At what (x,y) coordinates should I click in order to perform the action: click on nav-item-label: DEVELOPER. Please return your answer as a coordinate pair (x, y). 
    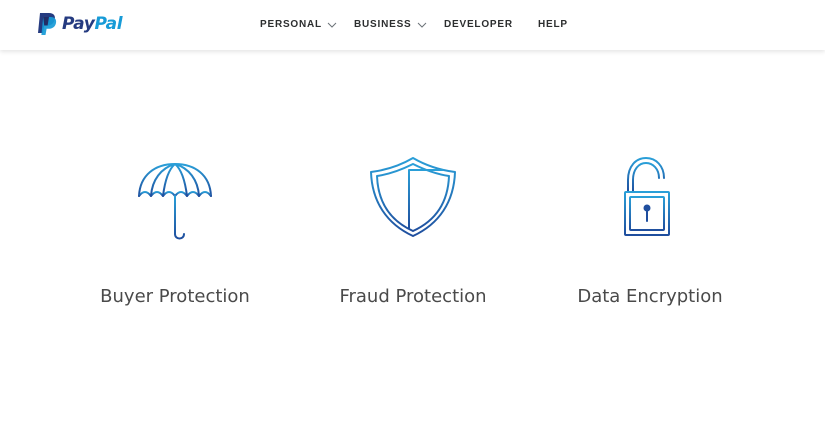
    Looking at the image, I should click on (478, 24).